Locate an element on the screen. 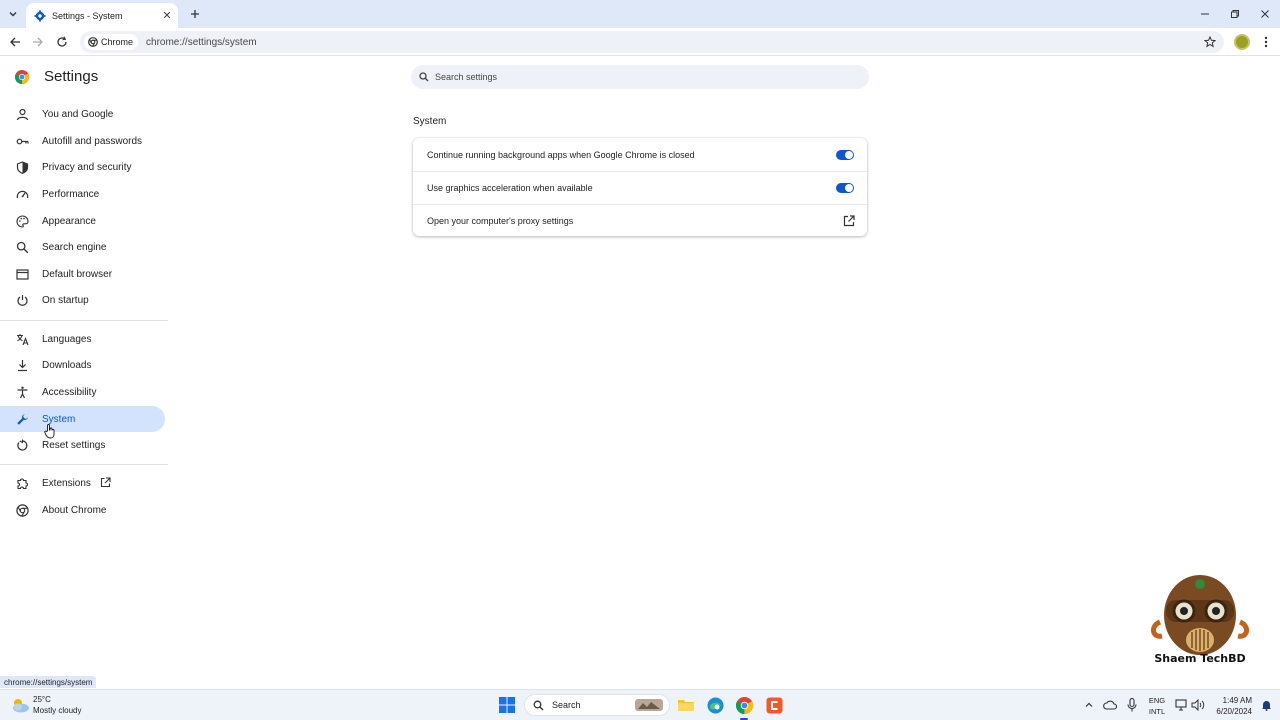 The width and height of the screenshot is (1280, 720). sidebar-item-you-and-google: You and Google is located at coordinates (82, 114).